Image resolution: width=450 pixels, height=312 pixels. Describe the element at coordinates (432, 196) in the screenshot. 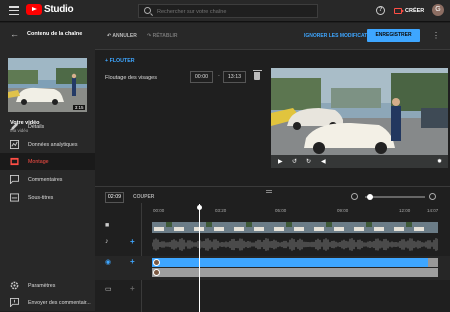

I see `zoom-in-icon` at that location.